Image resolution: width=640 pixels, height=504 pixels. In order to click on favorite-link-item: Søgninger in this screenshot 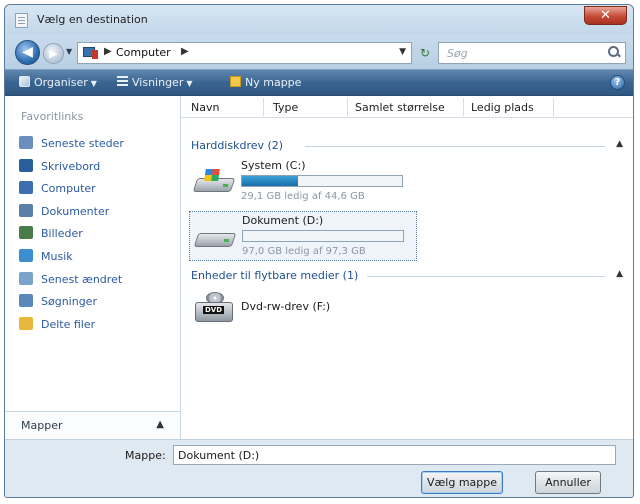, I will do `click(71, 305)`.